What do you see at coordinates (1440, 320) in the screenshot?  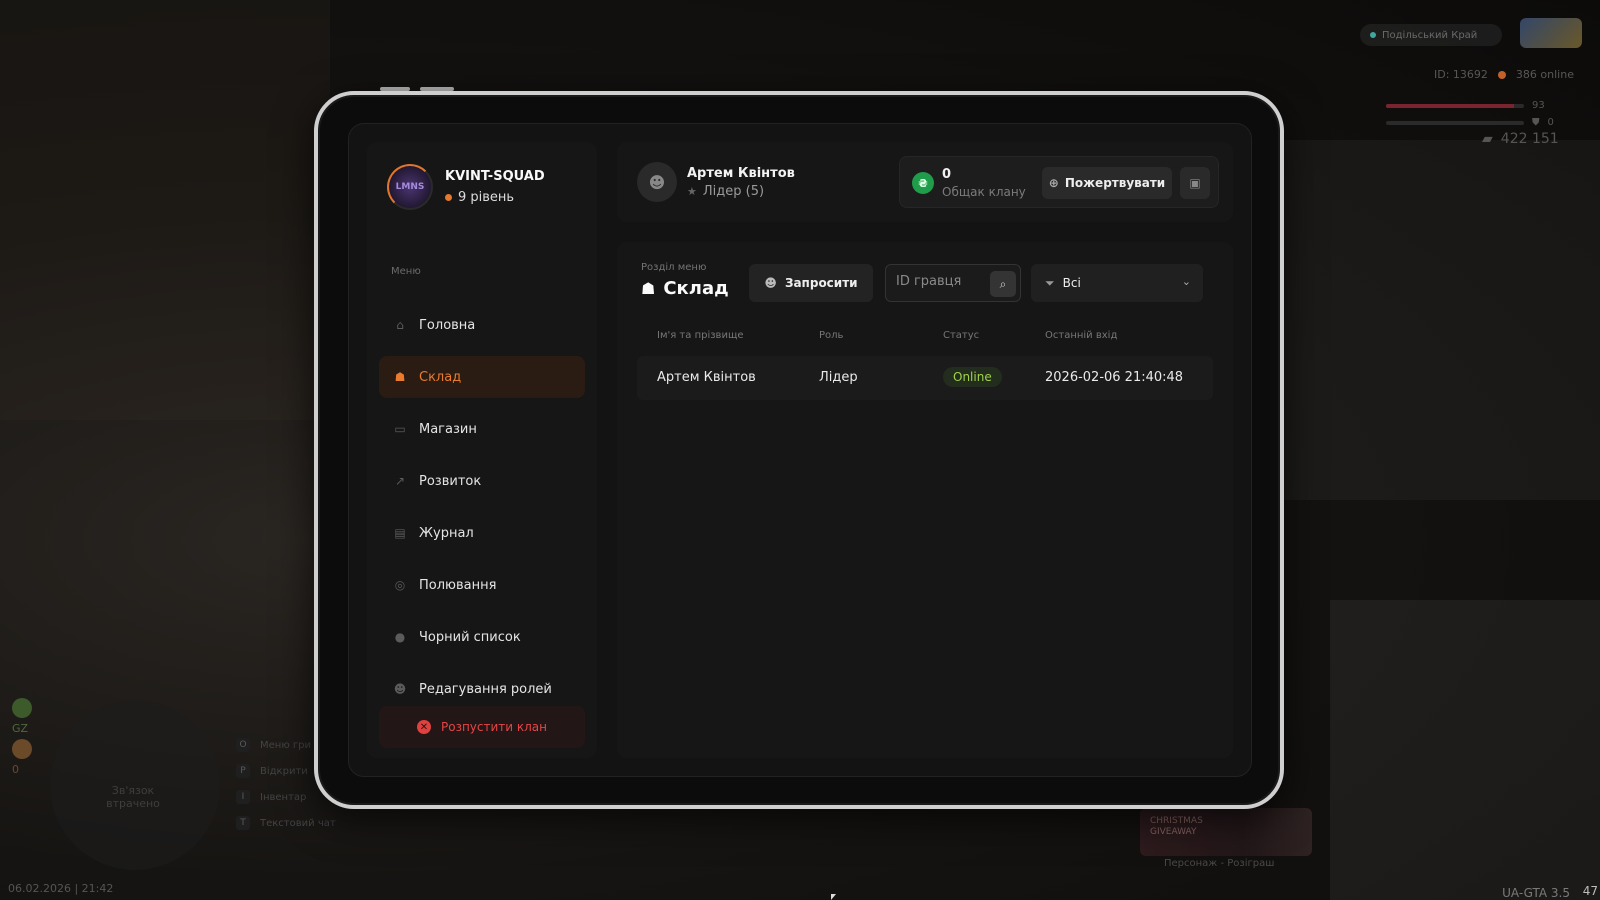 I see `background-panel` at bounding box center [1440, 320].